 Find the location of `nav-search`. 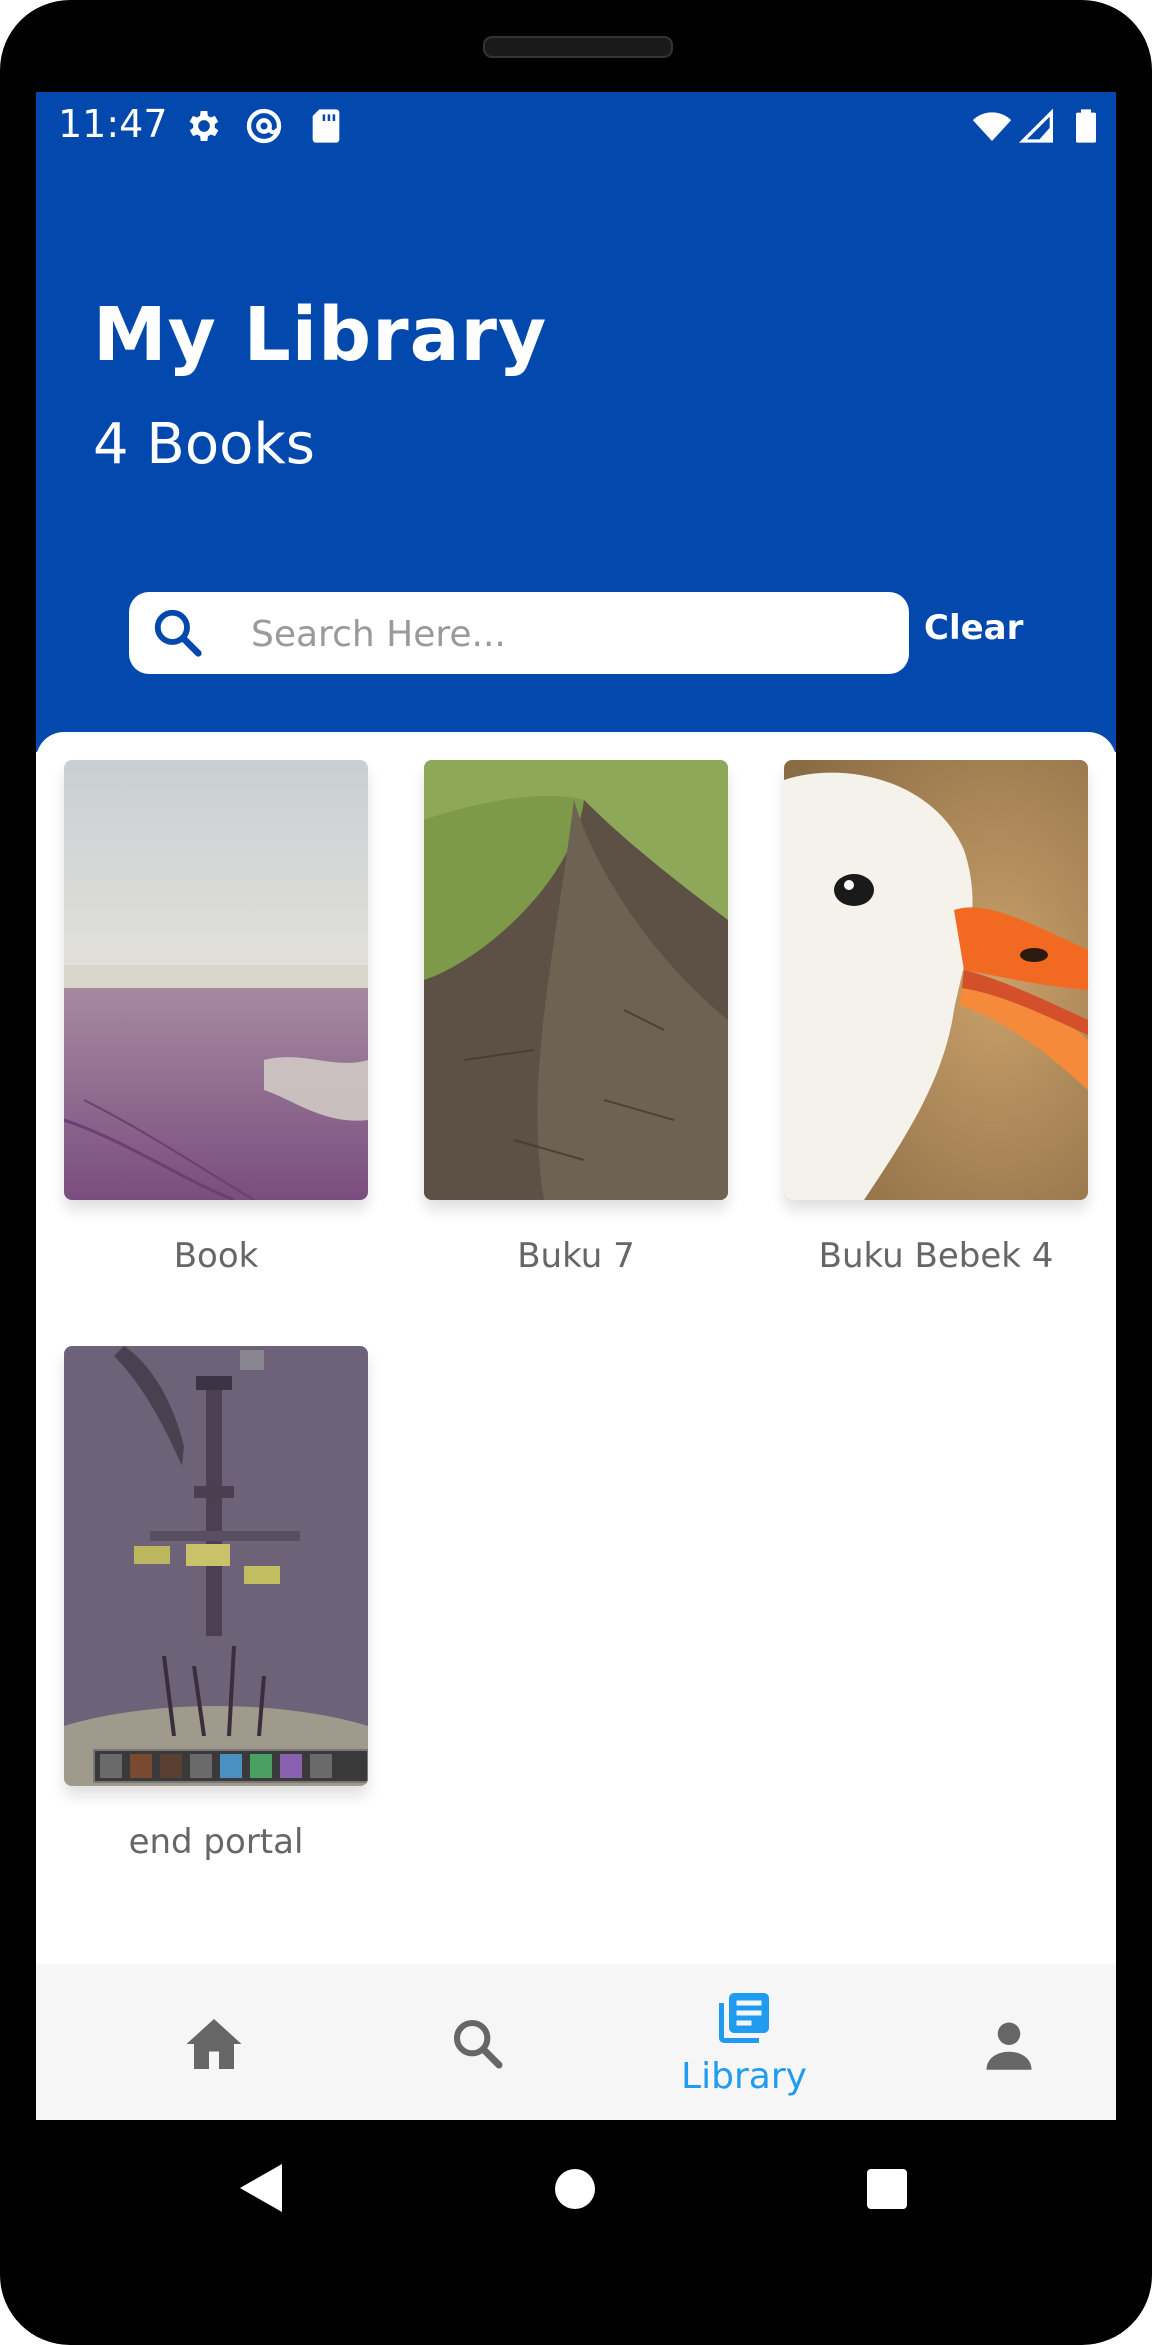

nav-search is located at coordinates (478, 2042).